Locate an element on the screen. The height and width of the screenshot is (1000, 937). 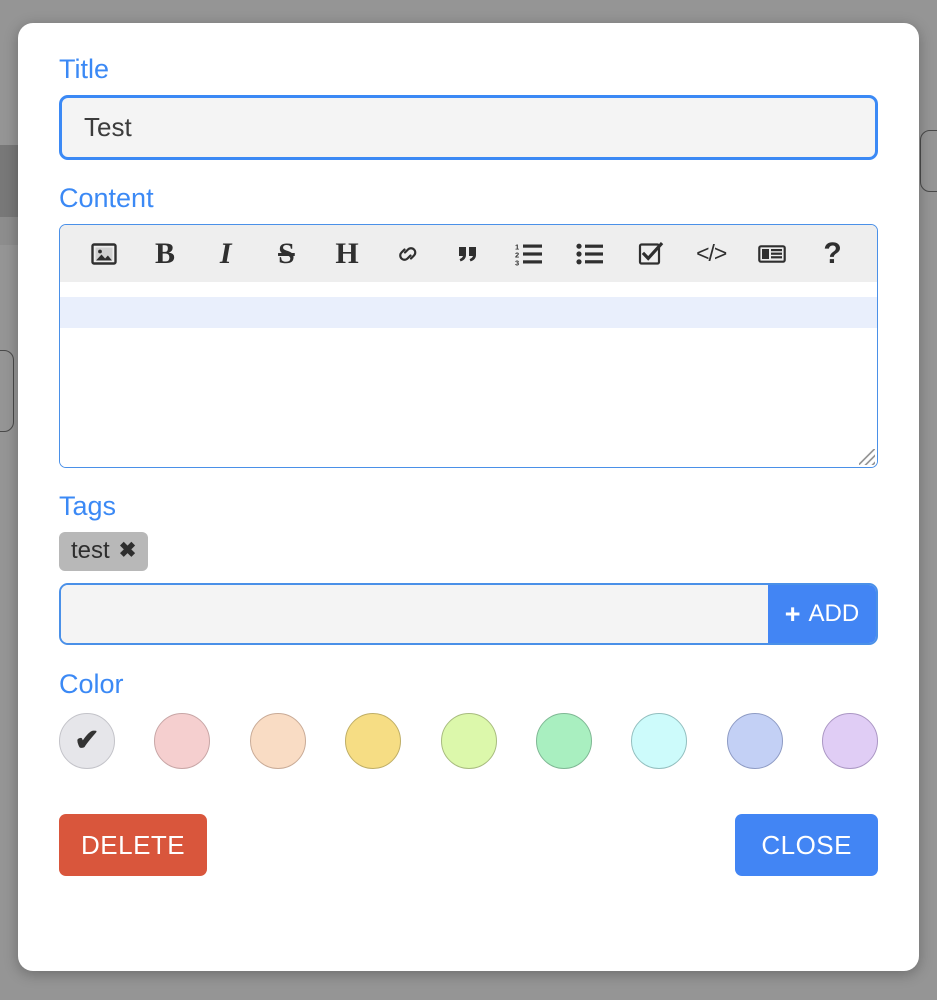
newspaper-icon is located at coordinates (772, 254).